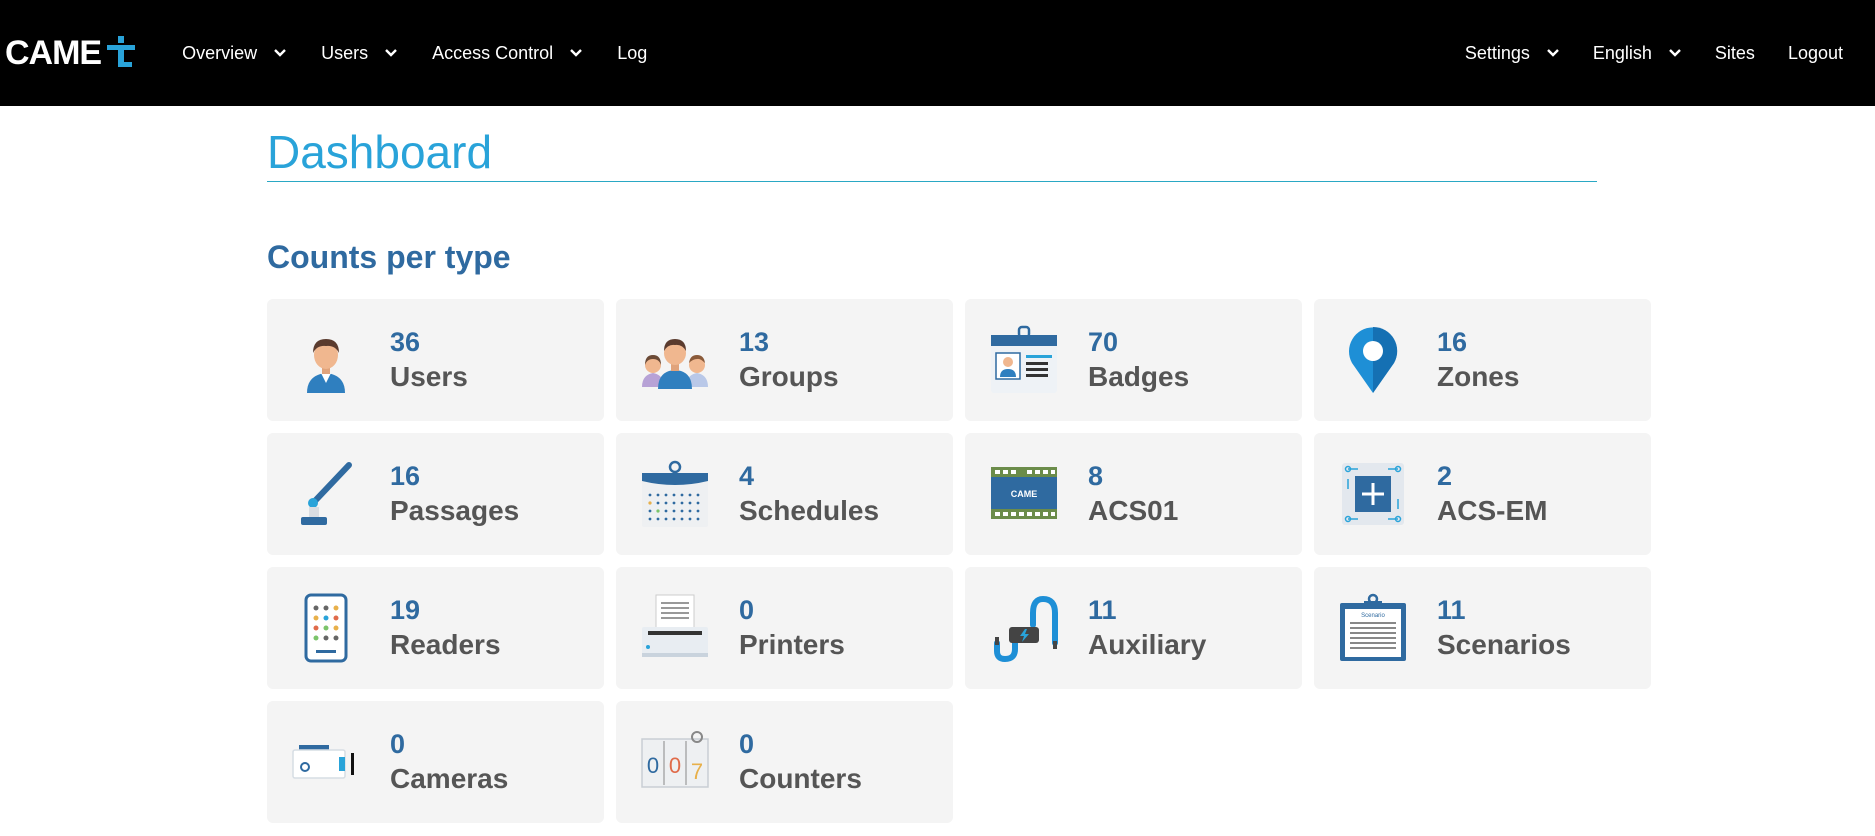 The image size is (1875, 836). I want to click on clipboard-icon: Scenario, so click(1373, 628).